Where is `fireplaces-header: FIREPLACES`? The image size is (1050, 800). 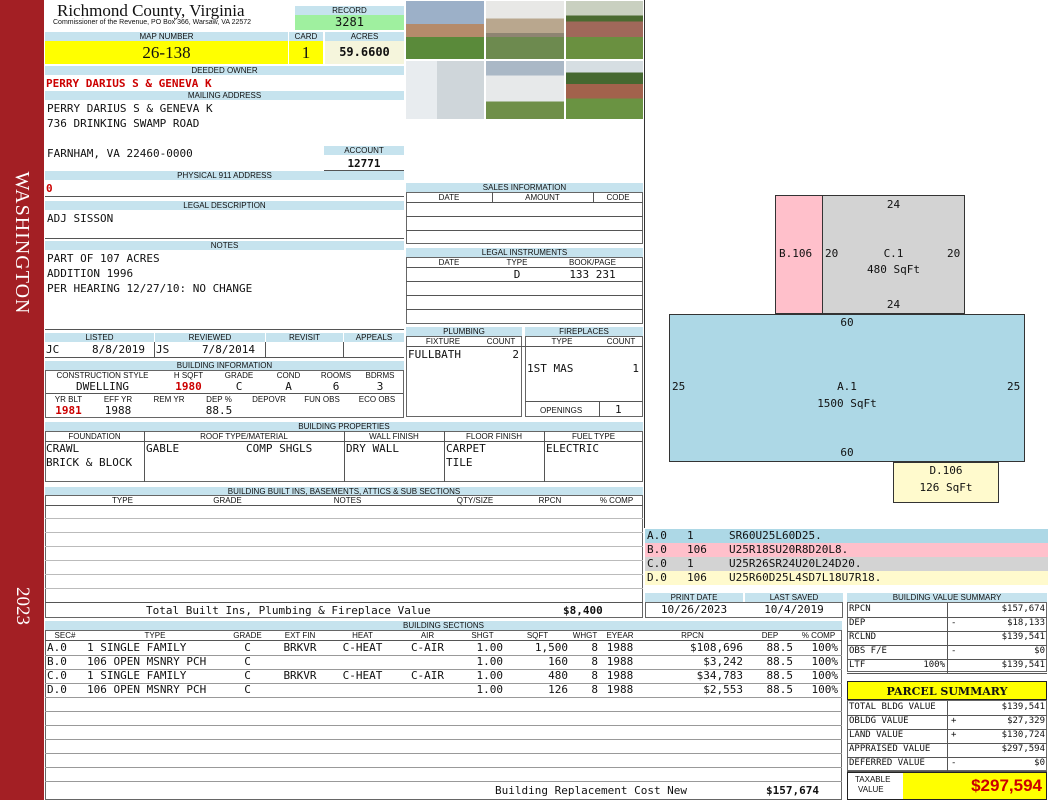 fireplaces-header: FIREPLACES is located at coordinates (584, 331).